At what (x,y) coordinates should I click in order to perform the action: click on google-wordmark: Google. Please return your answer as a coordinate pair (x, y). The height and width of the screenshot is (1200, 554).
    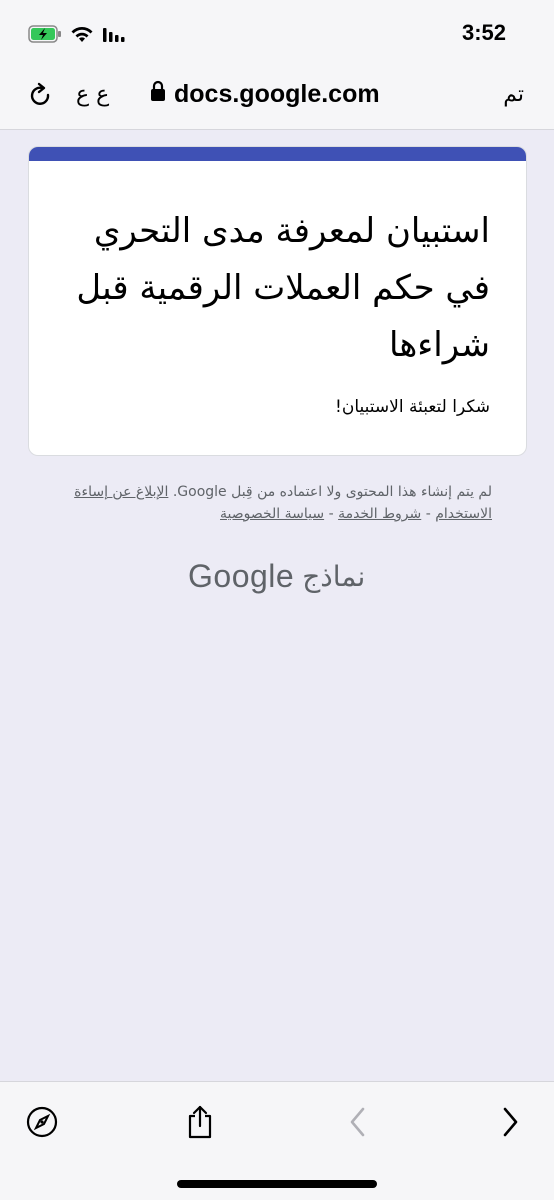
    Looking at the image, I should click on (241, 576).